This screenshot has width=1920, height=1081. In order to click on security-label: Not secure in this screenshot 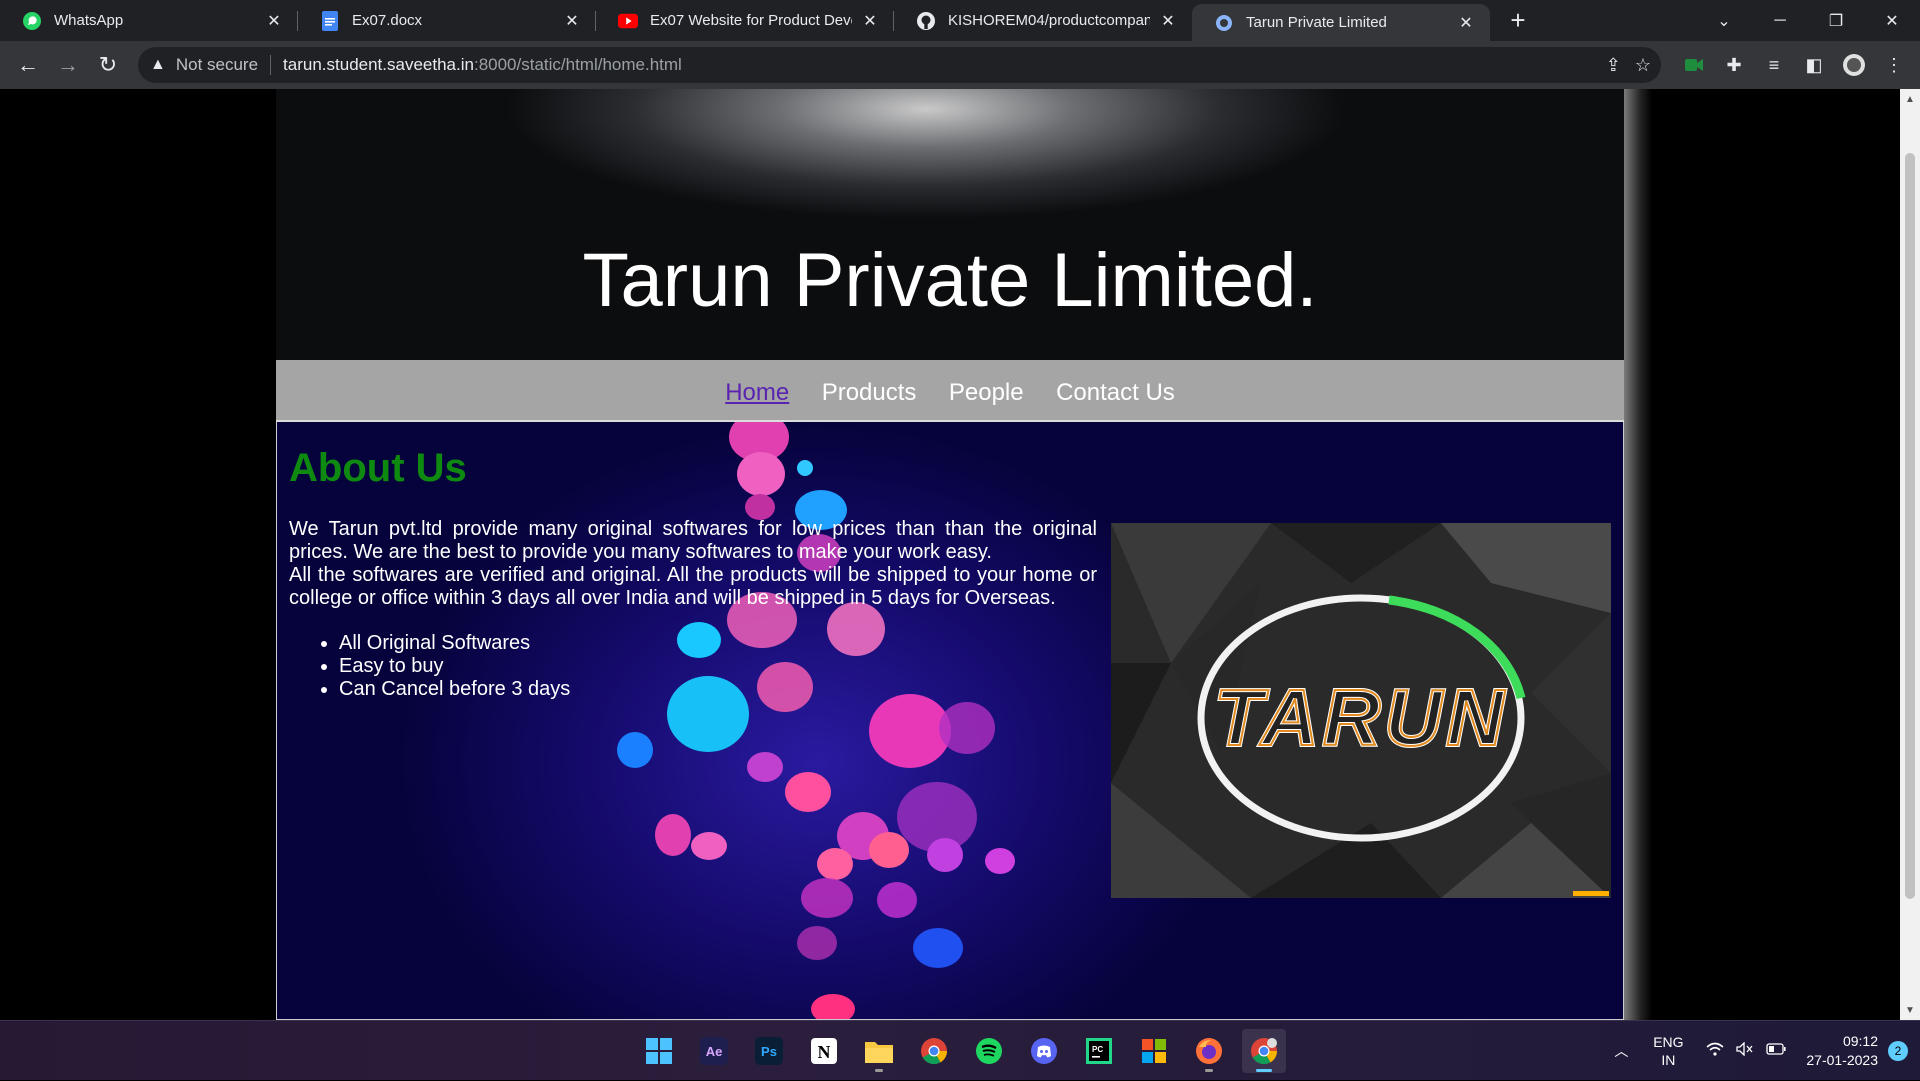, I will do `click(217, 65)`.